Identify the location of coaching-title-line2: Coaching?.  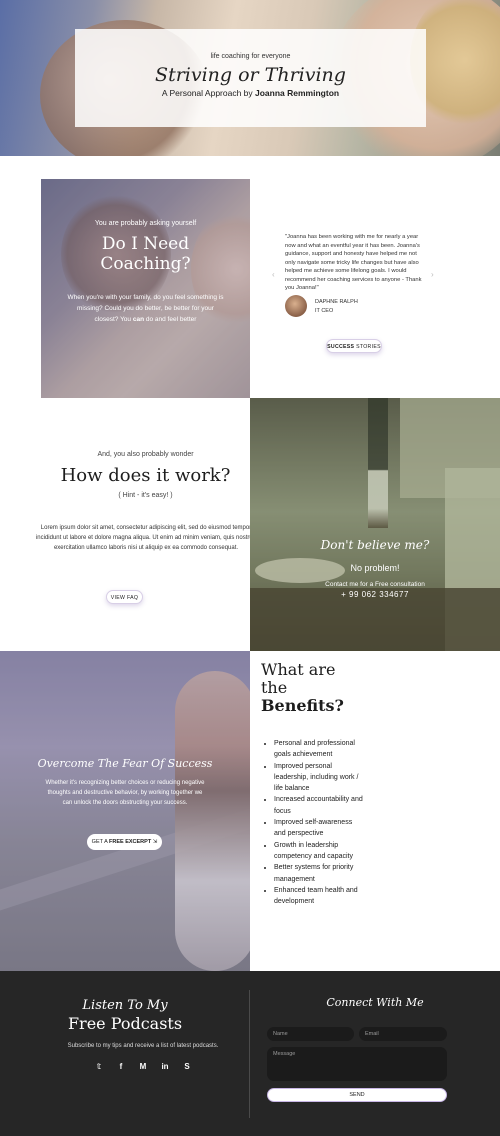
(145, 264).